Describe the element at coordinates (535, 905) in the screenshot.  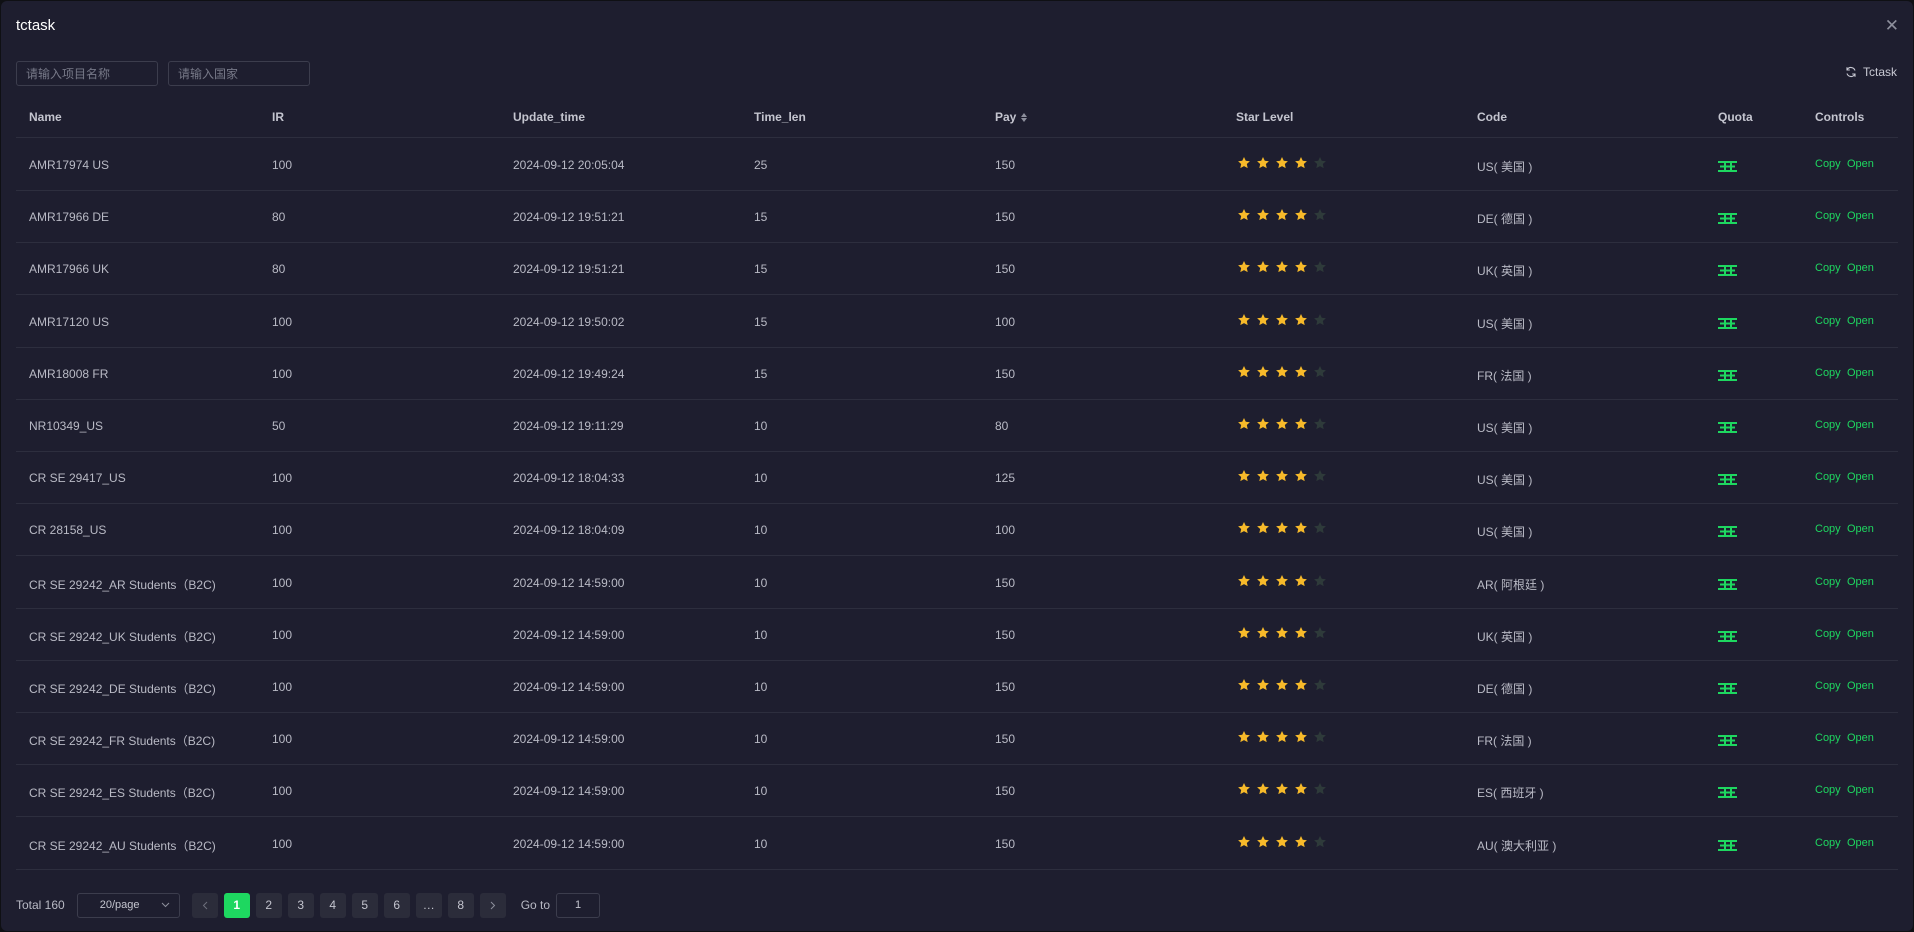
I see `goto-label: Go to` at that location.